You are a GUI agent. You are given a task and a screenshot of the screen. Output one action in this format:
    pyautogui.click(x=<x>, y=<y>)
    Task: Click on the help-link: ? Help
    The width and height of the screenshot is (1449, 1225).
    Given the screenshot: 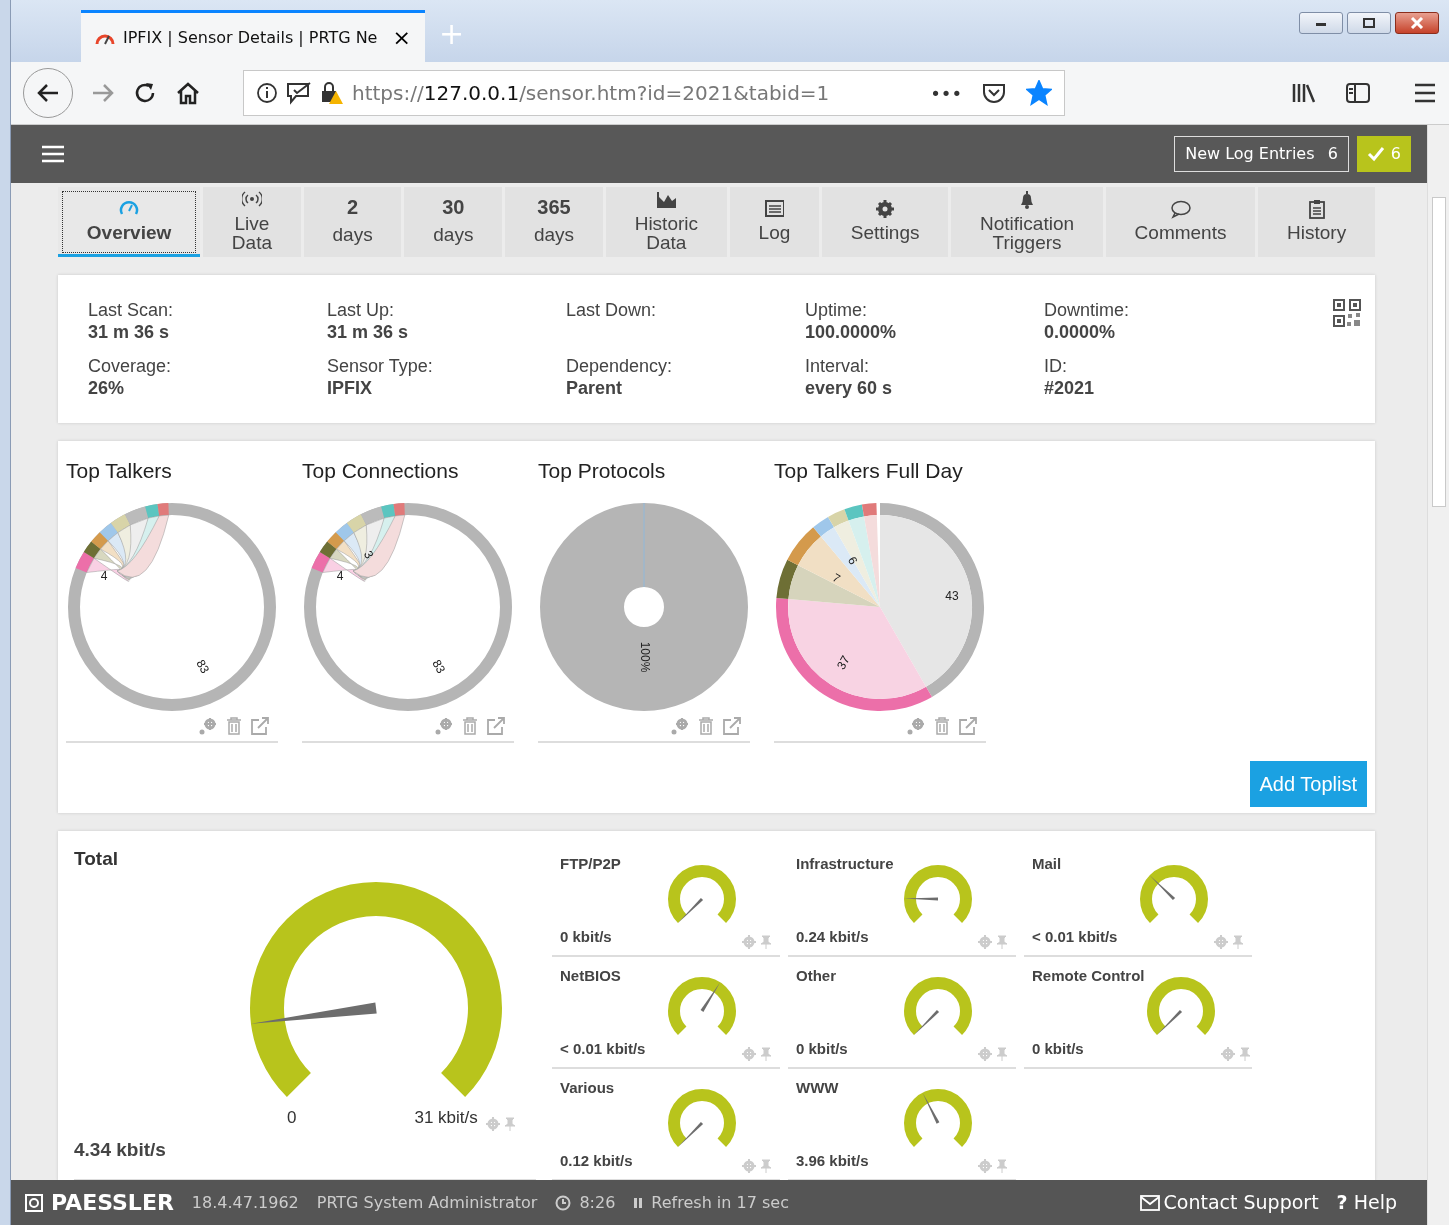 What is the action you would take?
    pyautogui.click(x=1366, y=1202)
    